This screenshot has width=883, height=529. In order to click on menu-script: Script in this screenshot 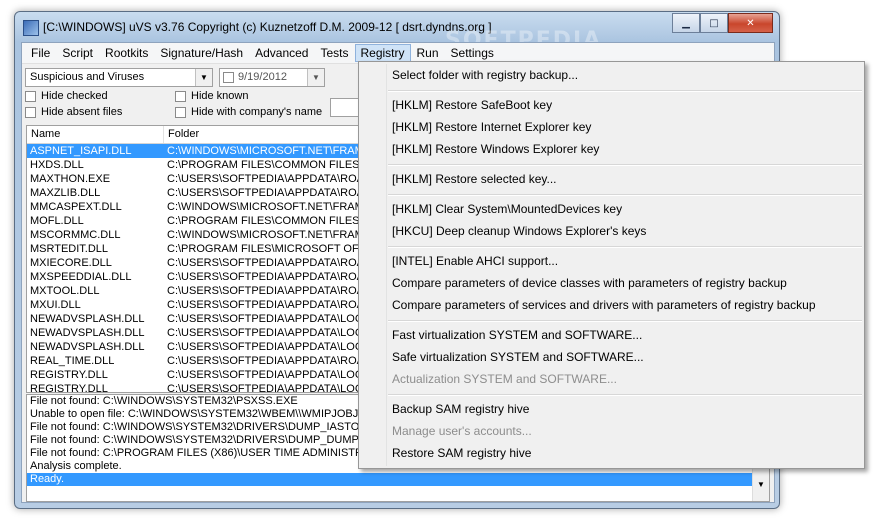, I will do `click(77, 53)`.